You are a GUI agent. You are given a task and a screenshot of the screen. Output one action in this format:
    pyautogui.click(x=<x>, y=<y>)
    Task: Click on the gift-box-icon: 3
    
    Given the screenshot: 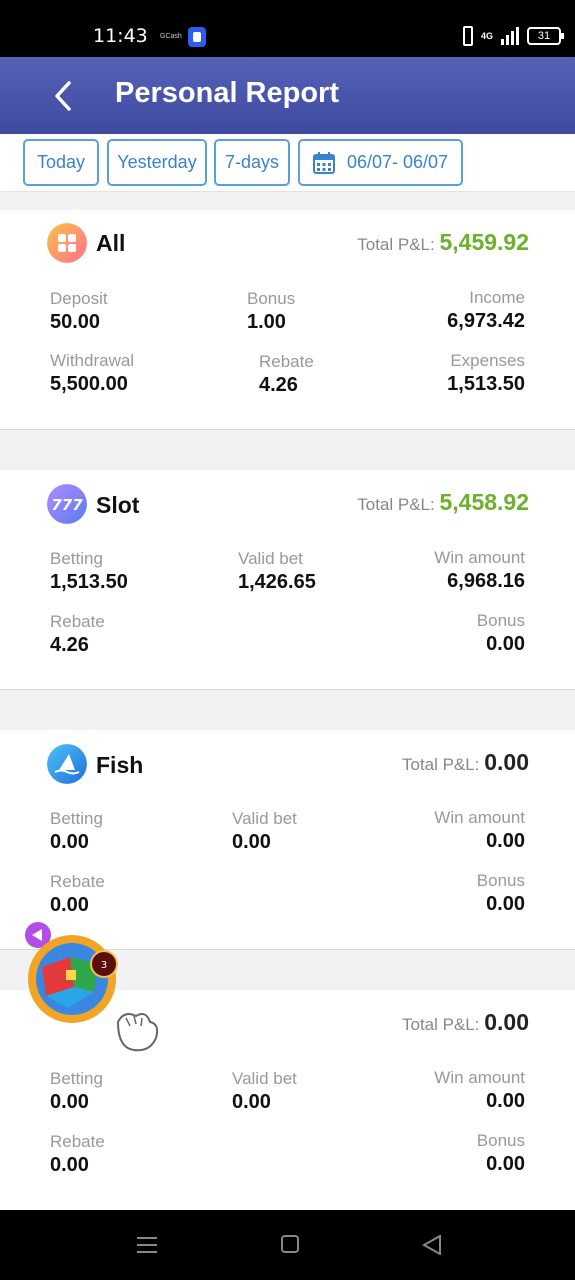 What is the action you would take?
    pyautogui.click(x=92, y=987)
    